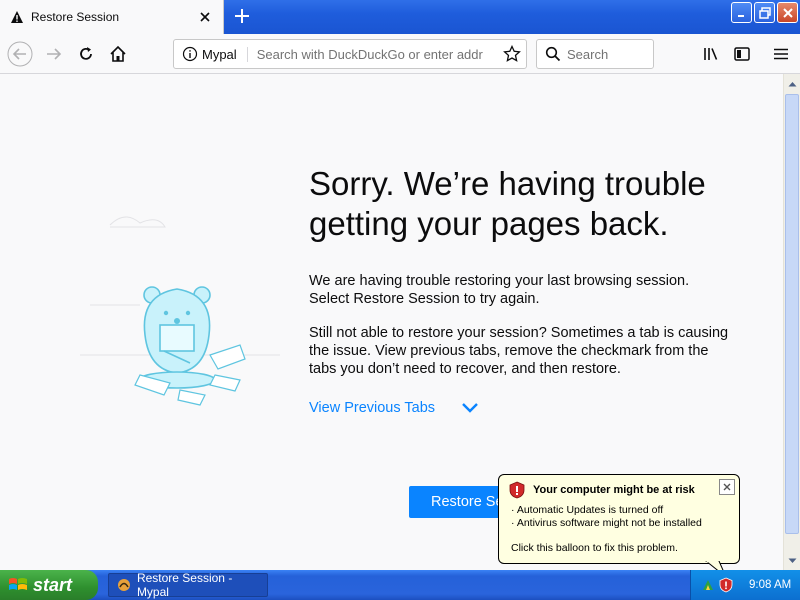 This screenshot has width=800, height=600. I want to click on tab-close-icon, so click(205, 17).